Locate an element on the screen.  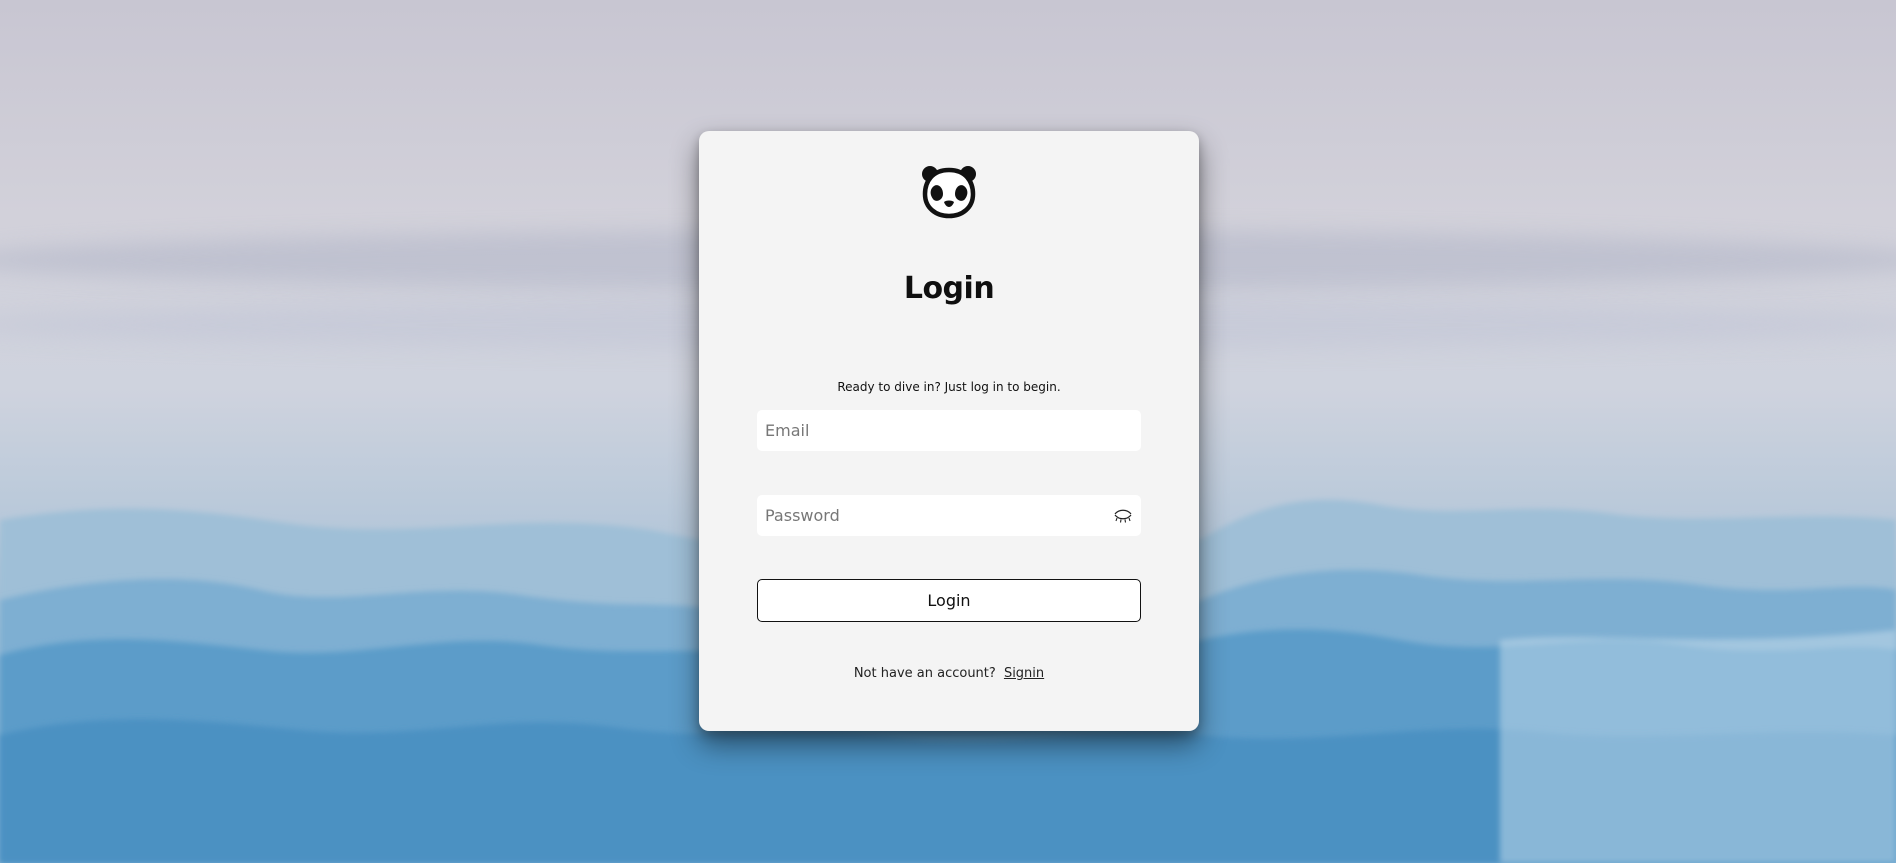
page-title: Login is located at coordinates (949, 288).